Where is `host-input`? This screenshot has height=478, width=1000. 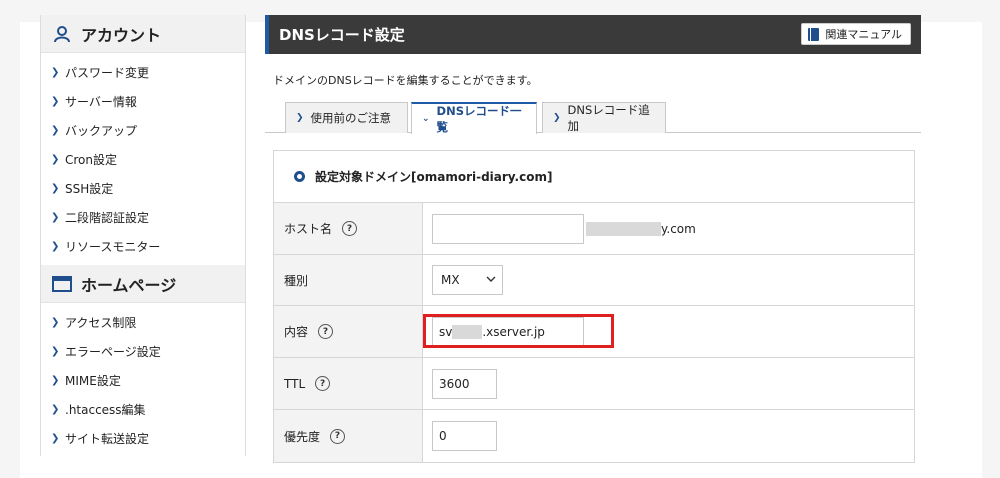 host-input is located at coordinates (508, 228).